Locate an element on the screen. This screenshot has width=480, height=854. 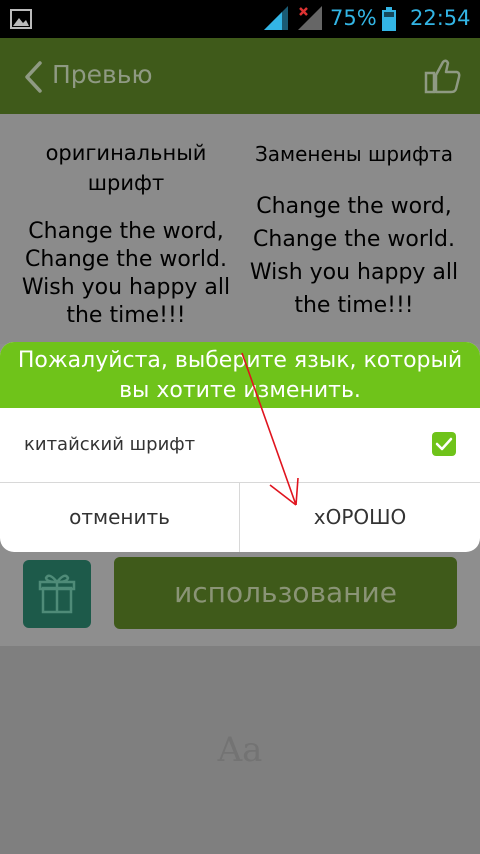
check-icon is located at coordinates (444, 444).